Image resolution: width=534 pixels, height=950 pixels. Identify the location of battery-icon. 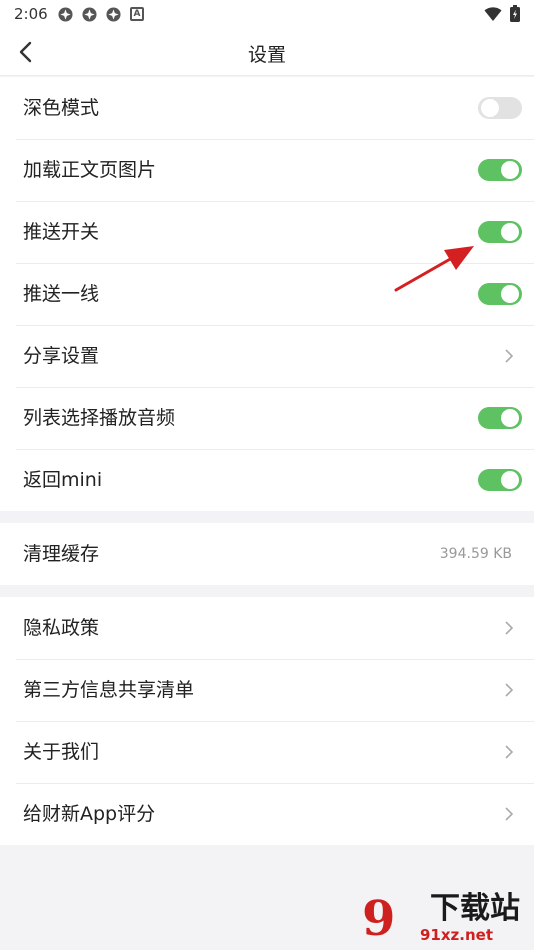
(515, 13).